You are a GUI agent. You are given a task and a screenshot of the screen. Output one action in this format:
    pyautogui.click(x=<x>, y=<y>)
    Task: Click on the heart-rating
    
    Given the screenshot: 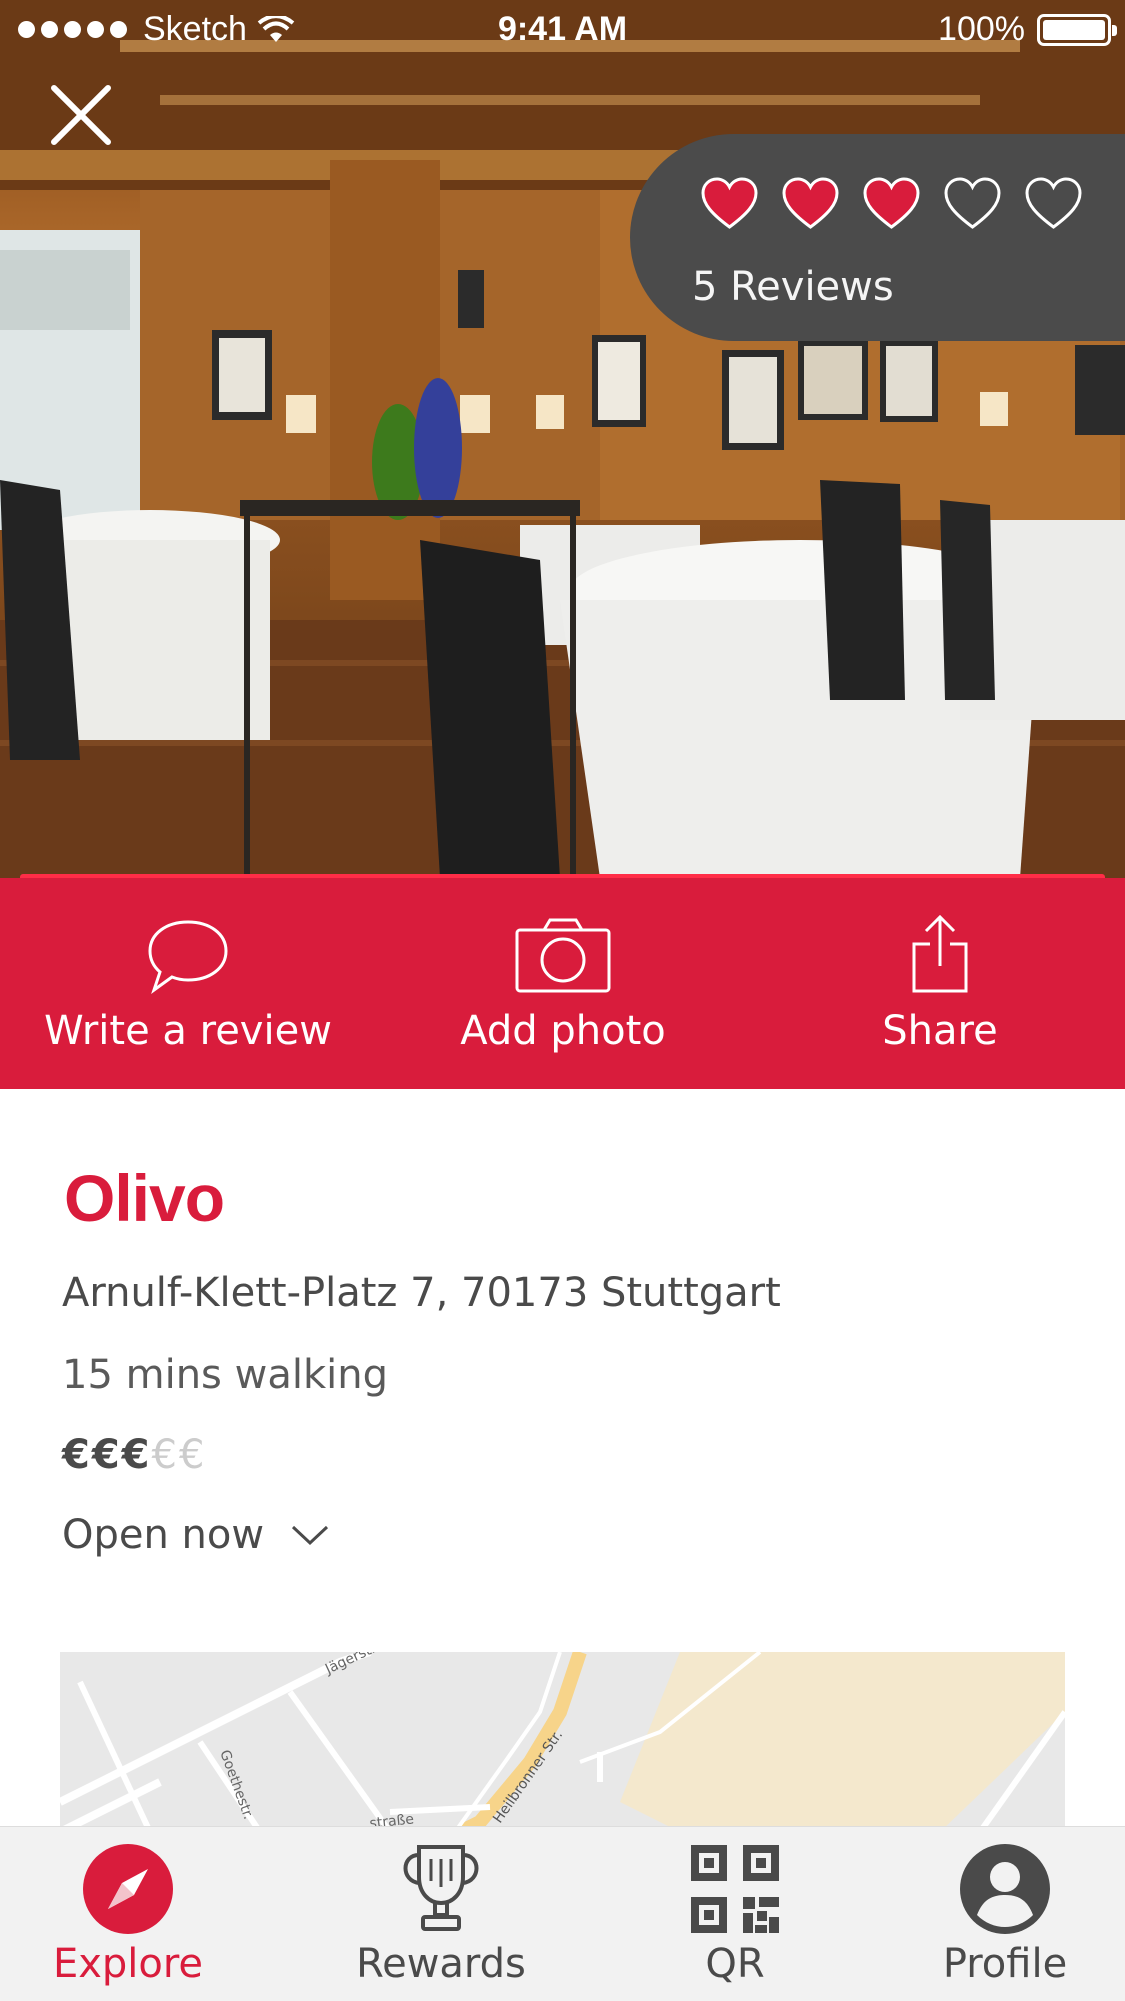 What is the action you would take?
    pyautogui.click(x=891, y=203)
    